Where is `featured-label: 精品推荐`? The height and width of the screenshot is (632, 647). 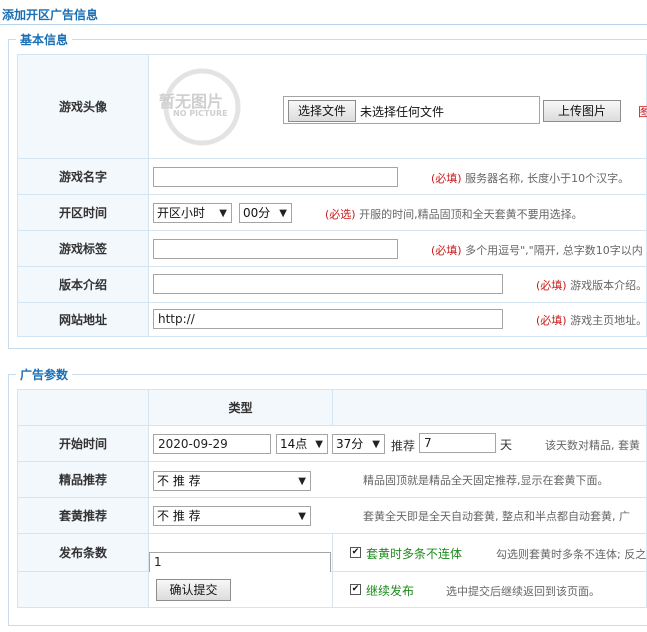 featured-label: 精品推荐 is located at coordinates (83, 479).